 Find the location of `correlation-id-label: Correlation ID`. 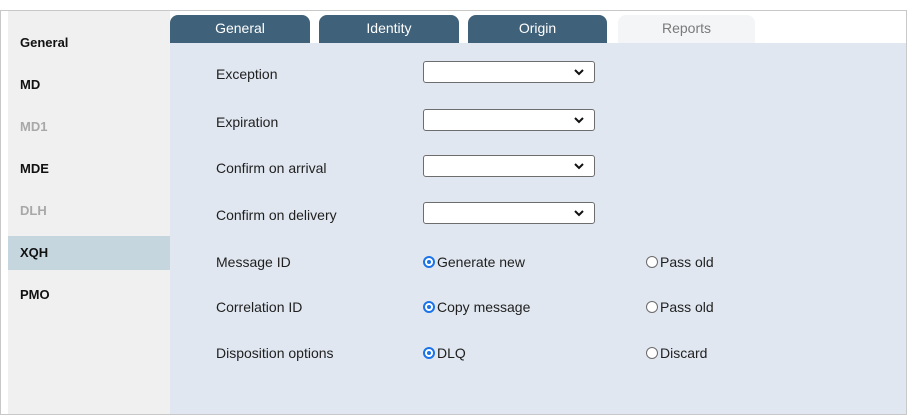

correlation-id-label: Correlation ID is located at coordinates (259, 307).